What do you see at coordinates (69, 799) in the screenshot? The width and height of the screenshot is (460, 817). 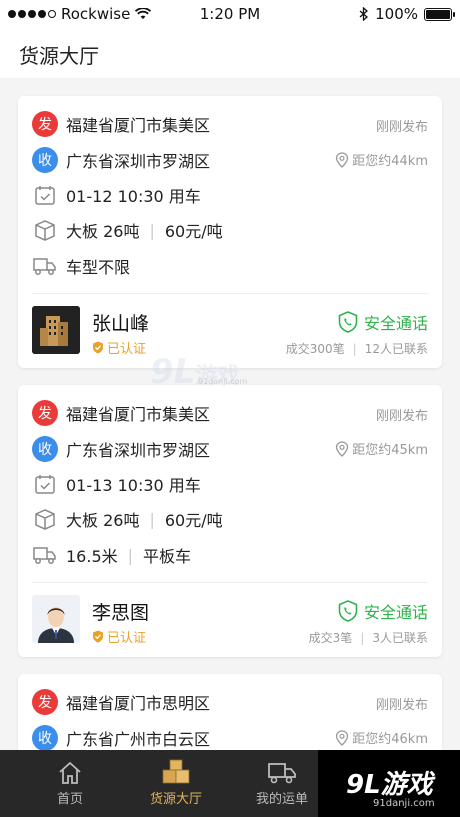 I see `tab-label: 首页` at bounding box center [69, 799].